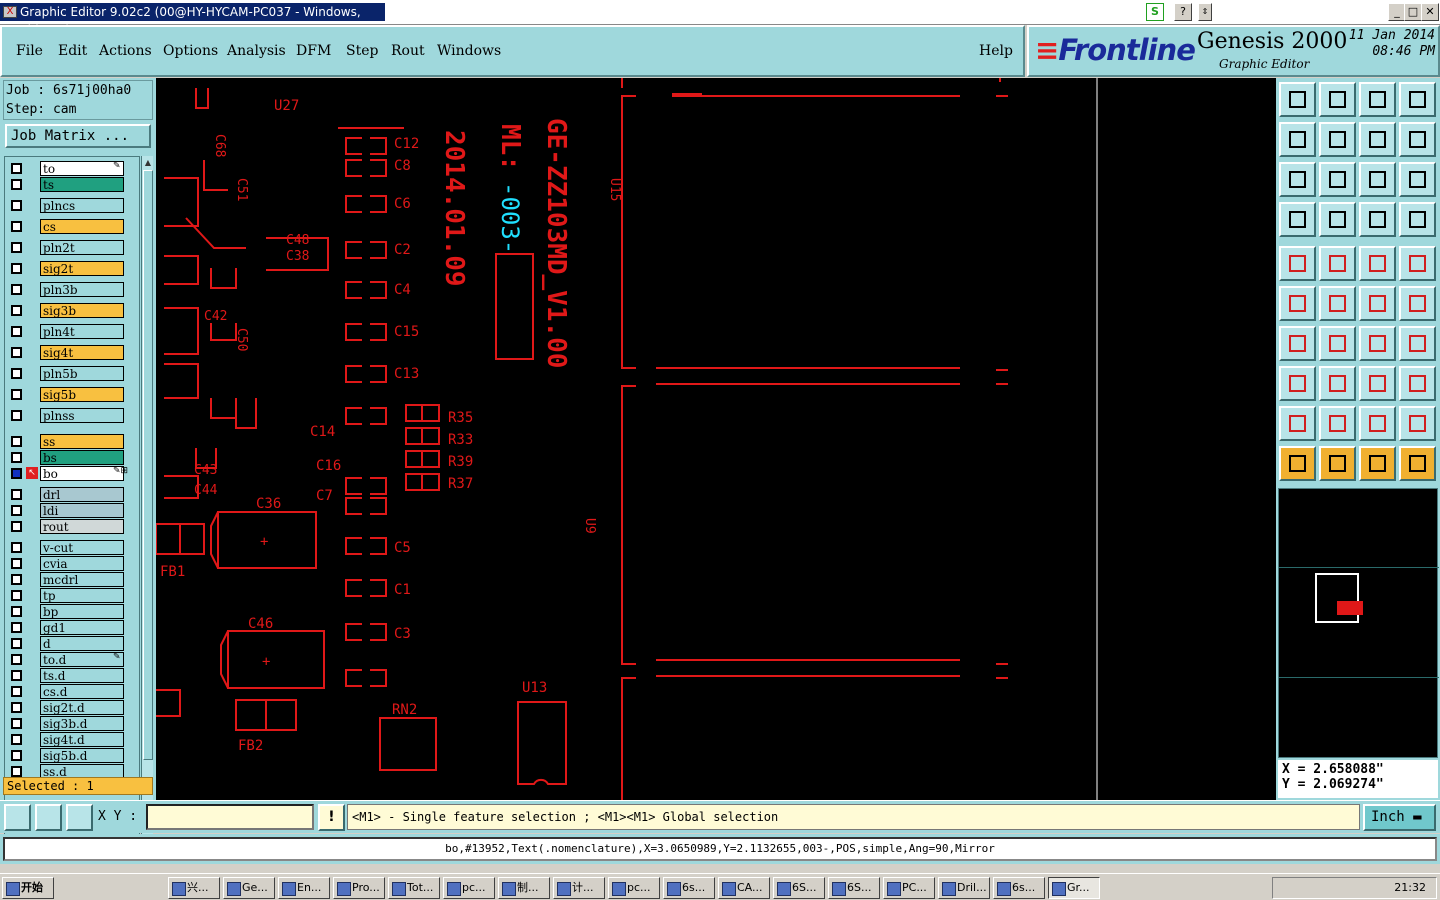 This screenshot has width=1440, height=900. What do you see at coordinates (1377, 263) in the screenshot?
I see `ruler-icon` at bounding box center [1377, 263].